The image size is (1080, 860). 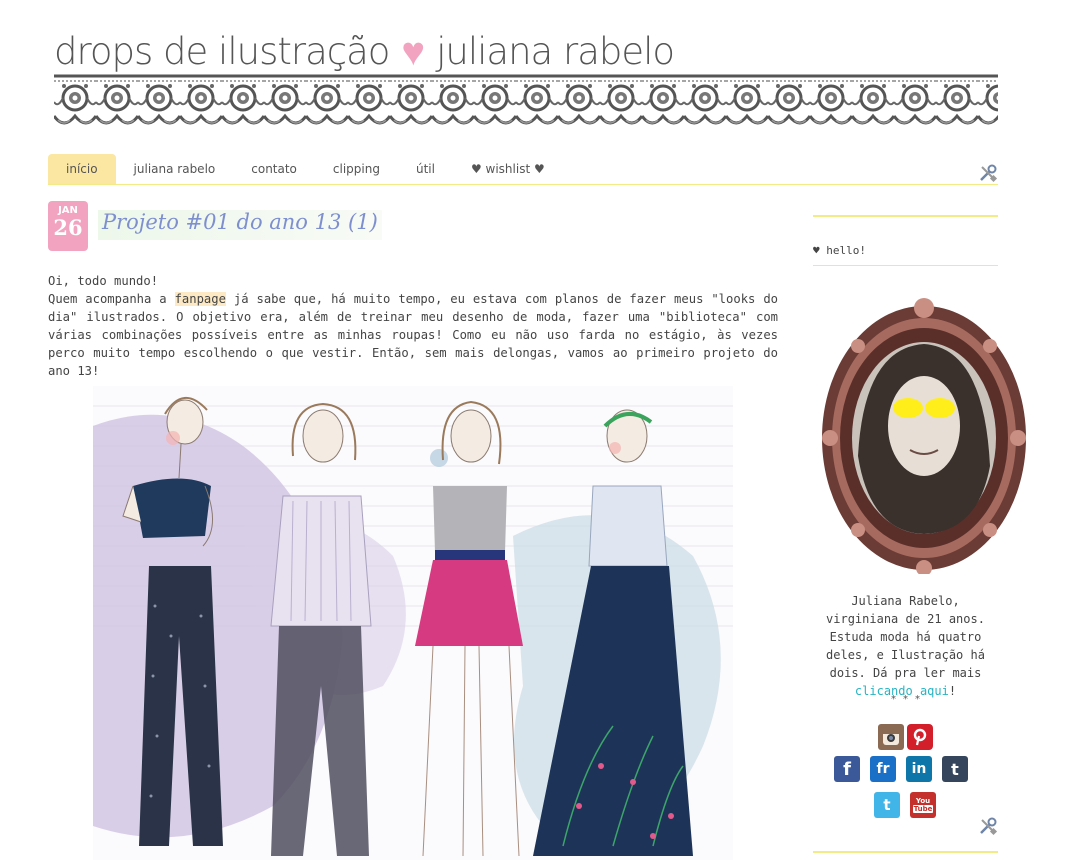 I want to click on facebook-icon: f, so click(x=847, y=769).